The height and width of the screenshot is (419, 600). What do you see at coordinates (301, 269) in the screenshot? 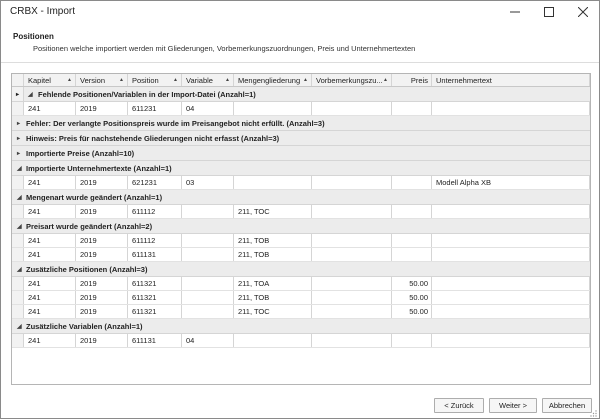
I see `group-row: ◢ Zusätzliche Positionen (Anzahl=3)` at bounding box center [301, 269].